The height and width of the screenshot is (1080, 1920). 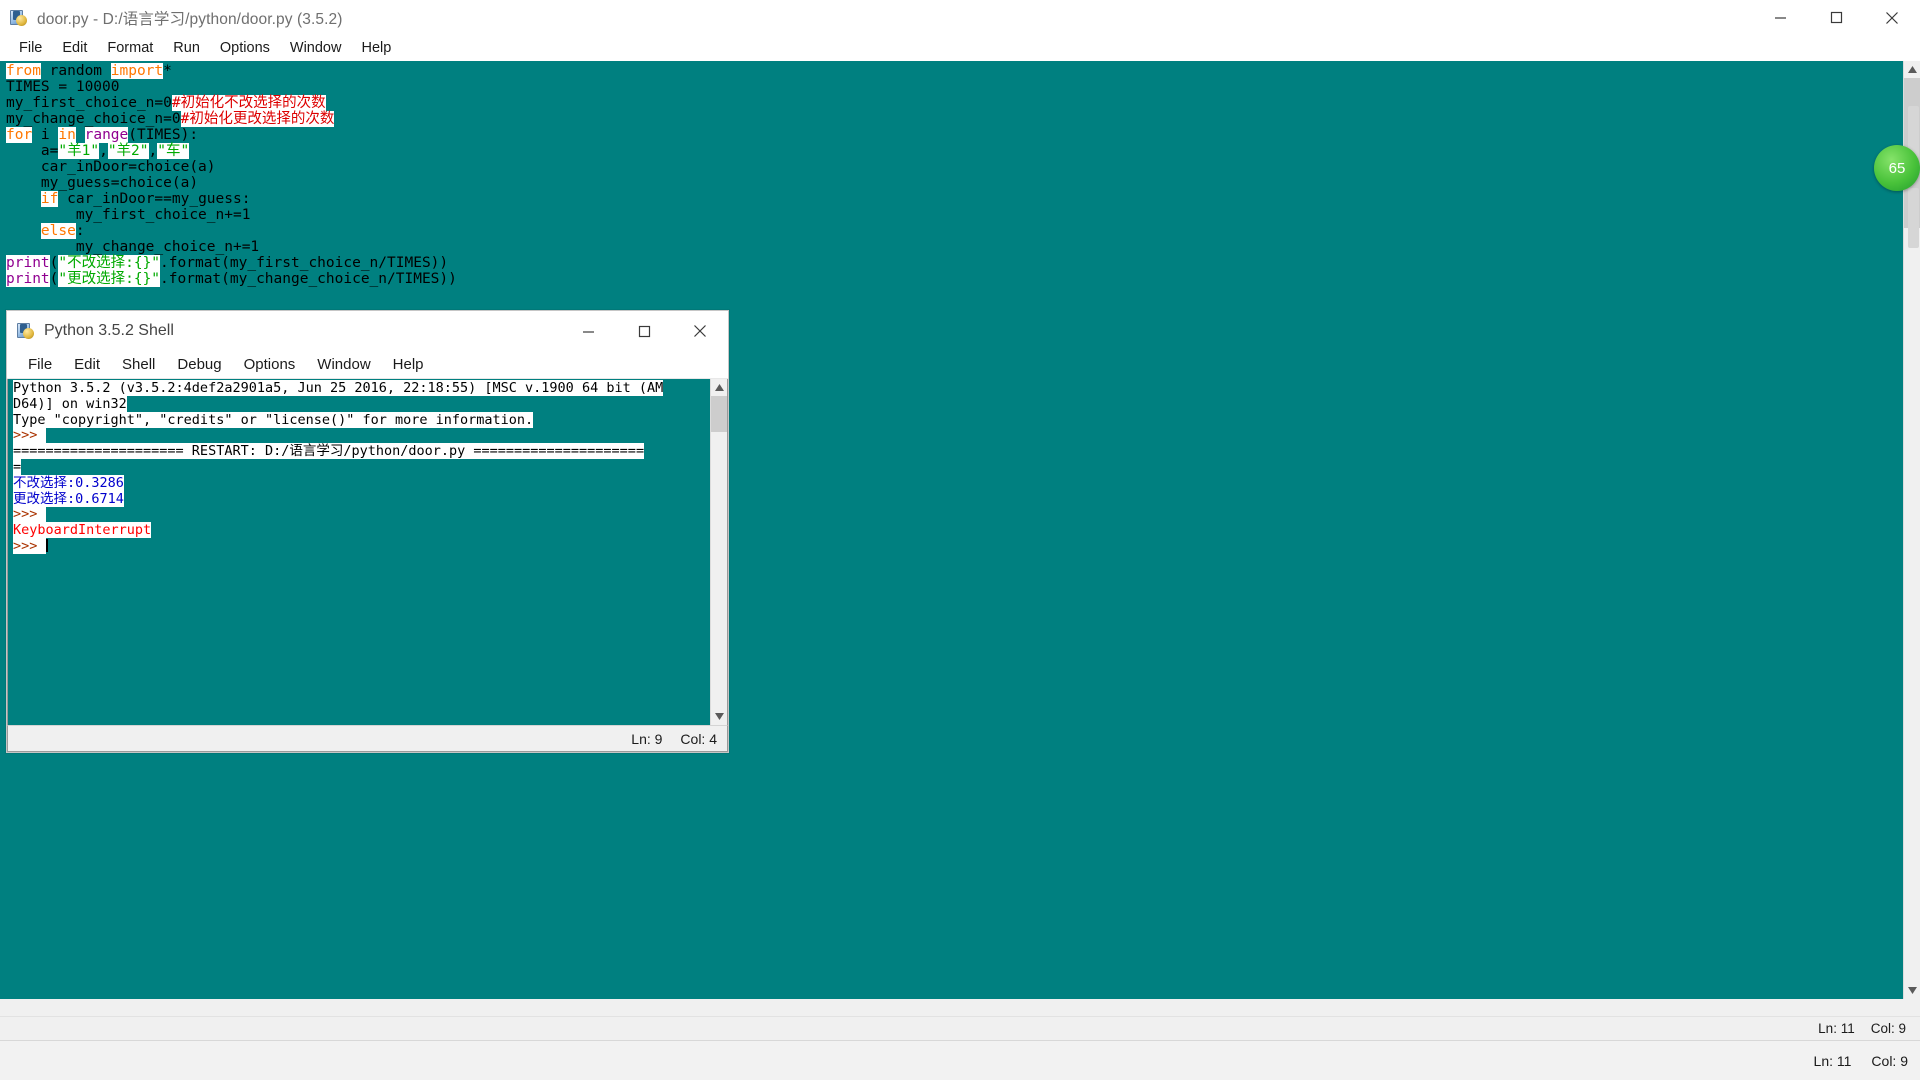 I want to click on code-token-plain: my_first_choice_n=0, so click(x=89, y=103).